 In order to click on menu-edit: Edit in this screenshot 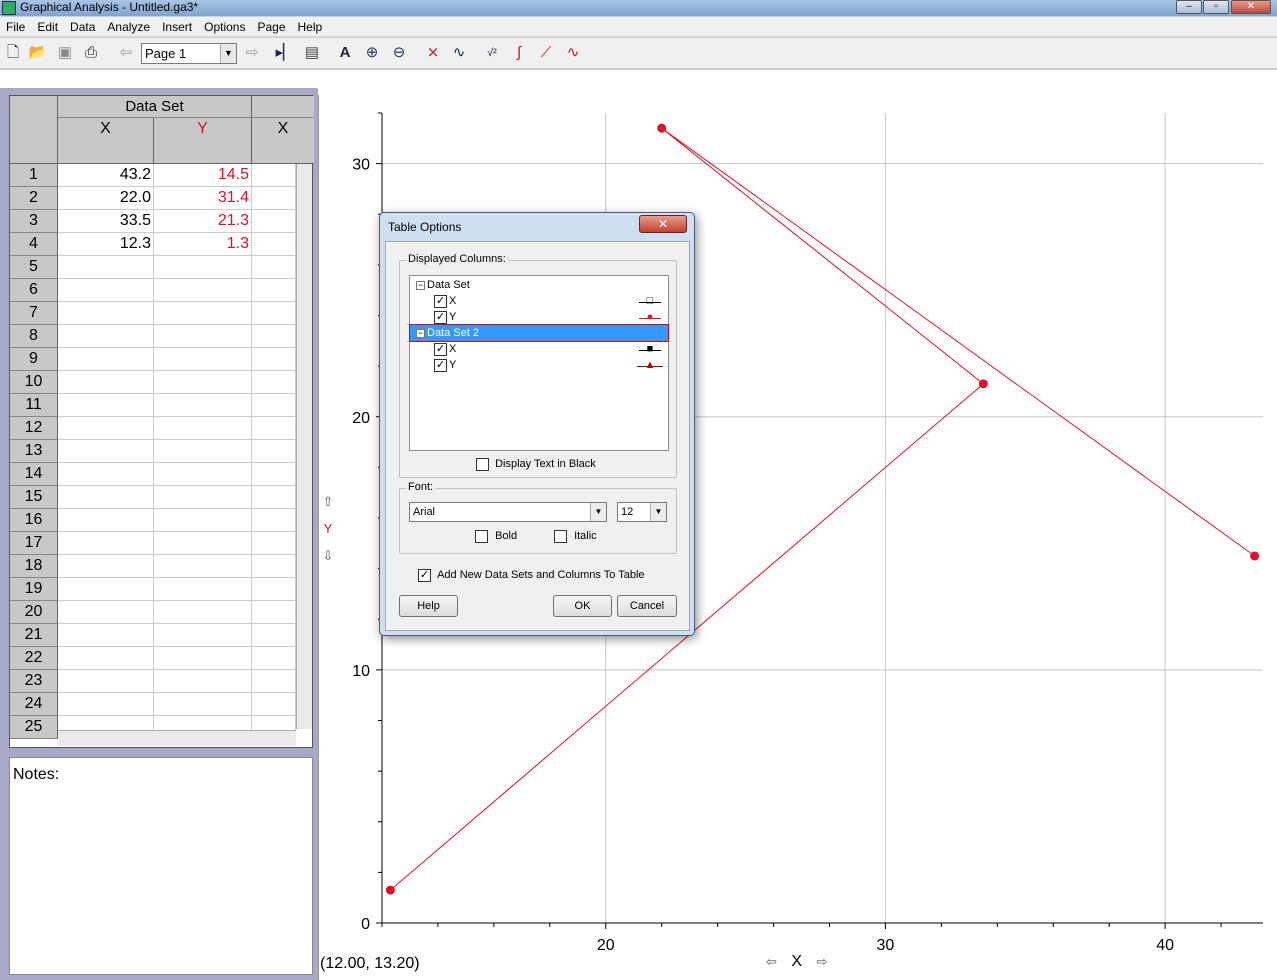, I will do `click(47, 27)`.